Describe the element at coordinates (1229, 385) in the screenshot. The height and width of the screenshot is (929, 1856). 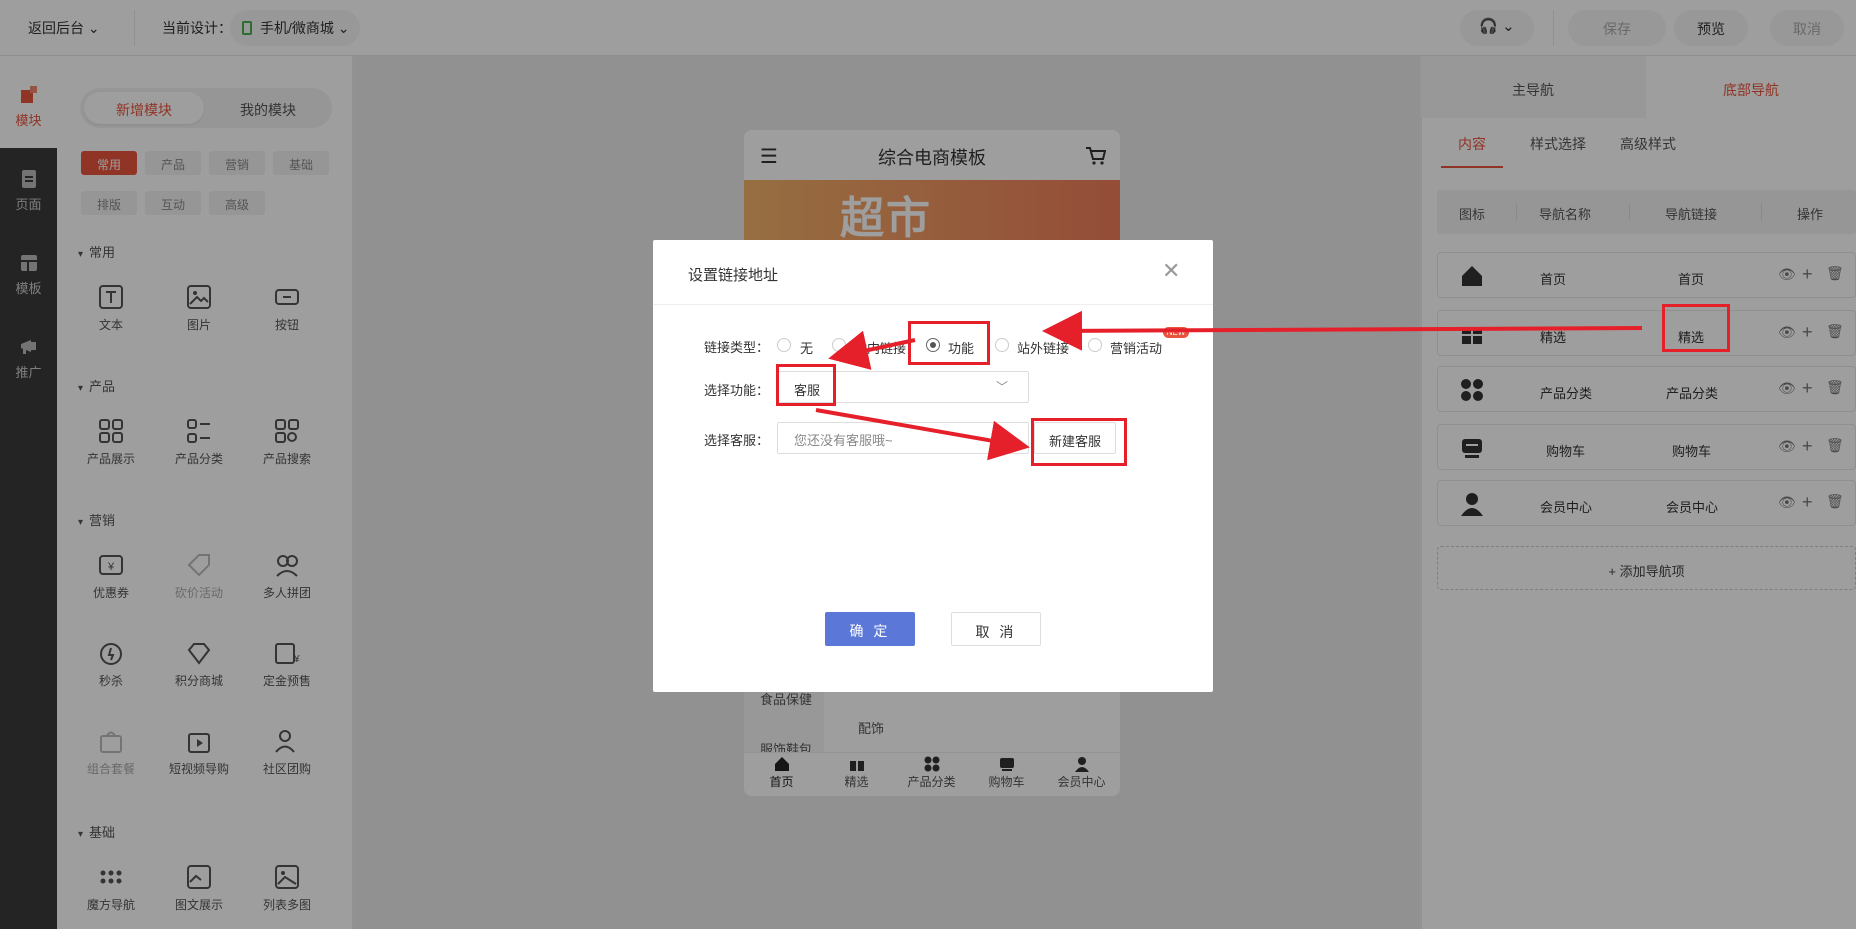
I see `annotation-arrows` at that location.